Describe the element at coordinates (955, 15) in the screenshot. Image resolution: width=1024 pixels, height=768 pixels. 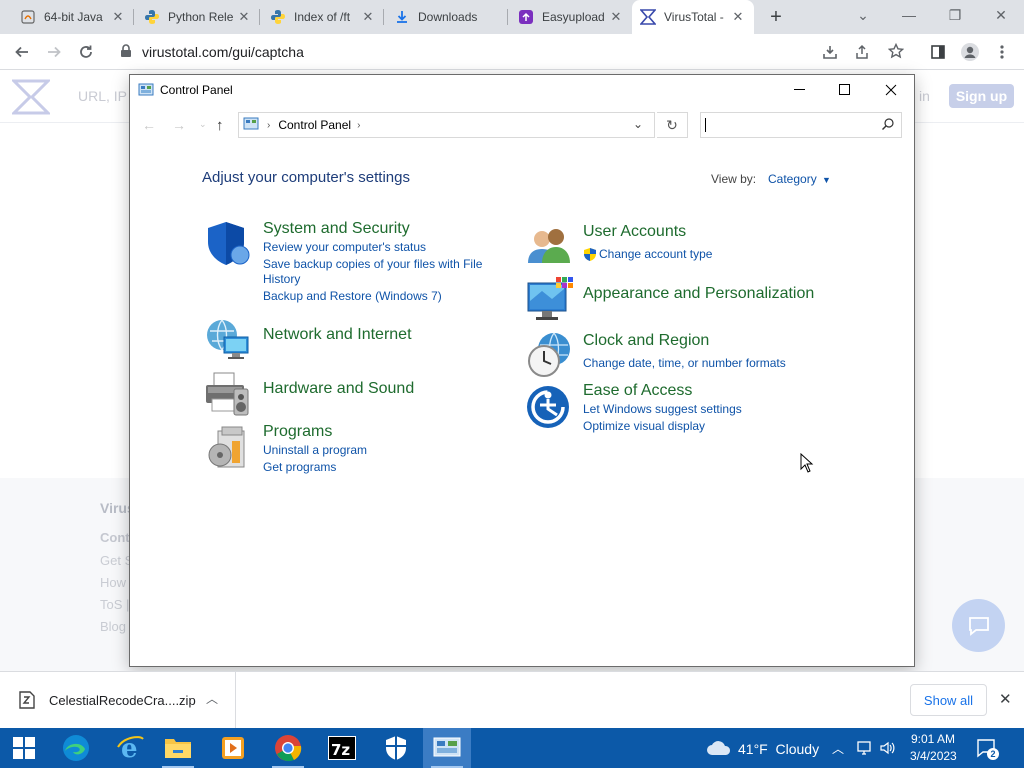
I see `restore-icon: ❐` at that location.